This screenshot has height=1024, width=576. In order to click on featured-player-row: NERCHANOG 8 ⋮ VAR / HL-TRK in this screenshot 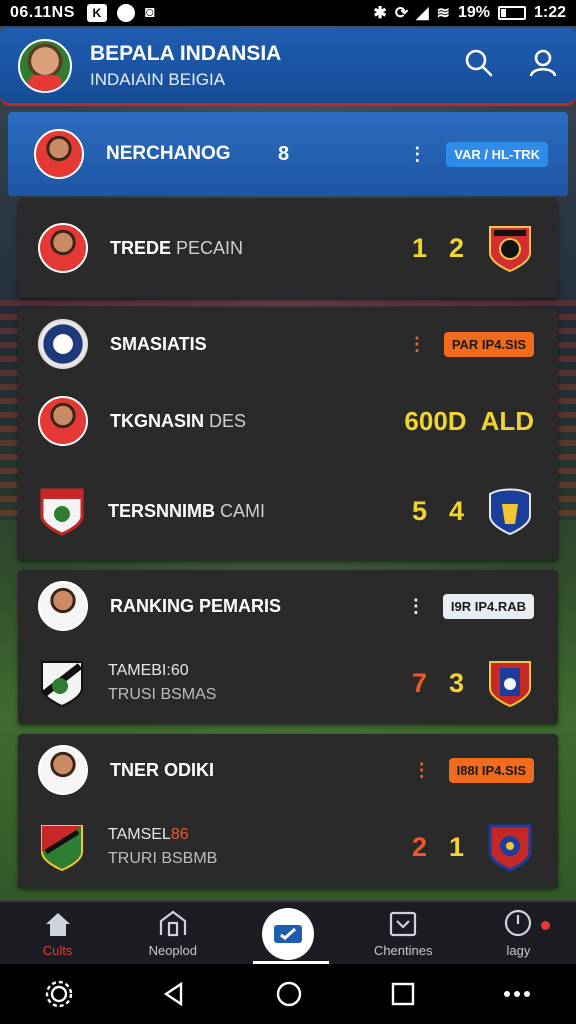, I will do `click(288, 154)`.